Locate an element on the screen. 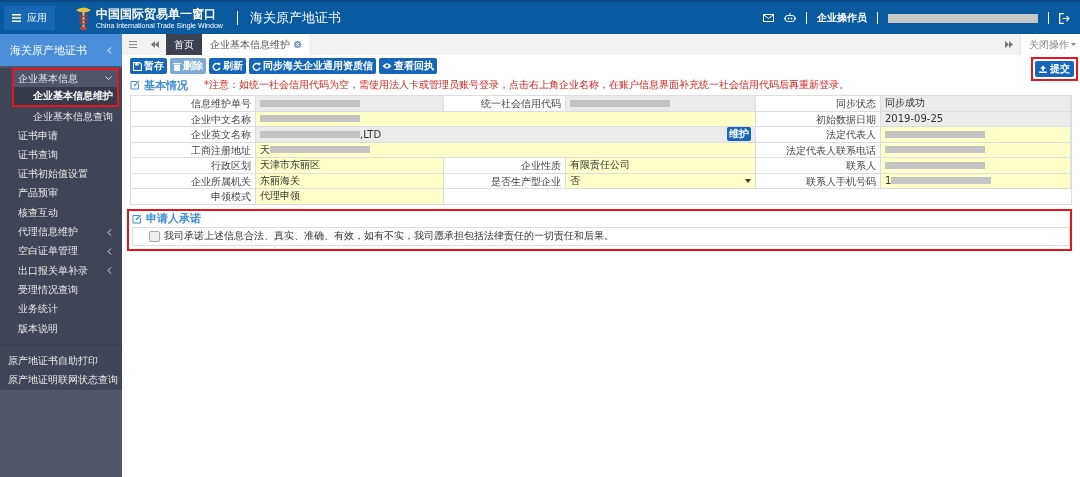 The width and height of the screenshot is (1080, 477). input-field: ,LTD 维护 is located at coordinates (506, 135).